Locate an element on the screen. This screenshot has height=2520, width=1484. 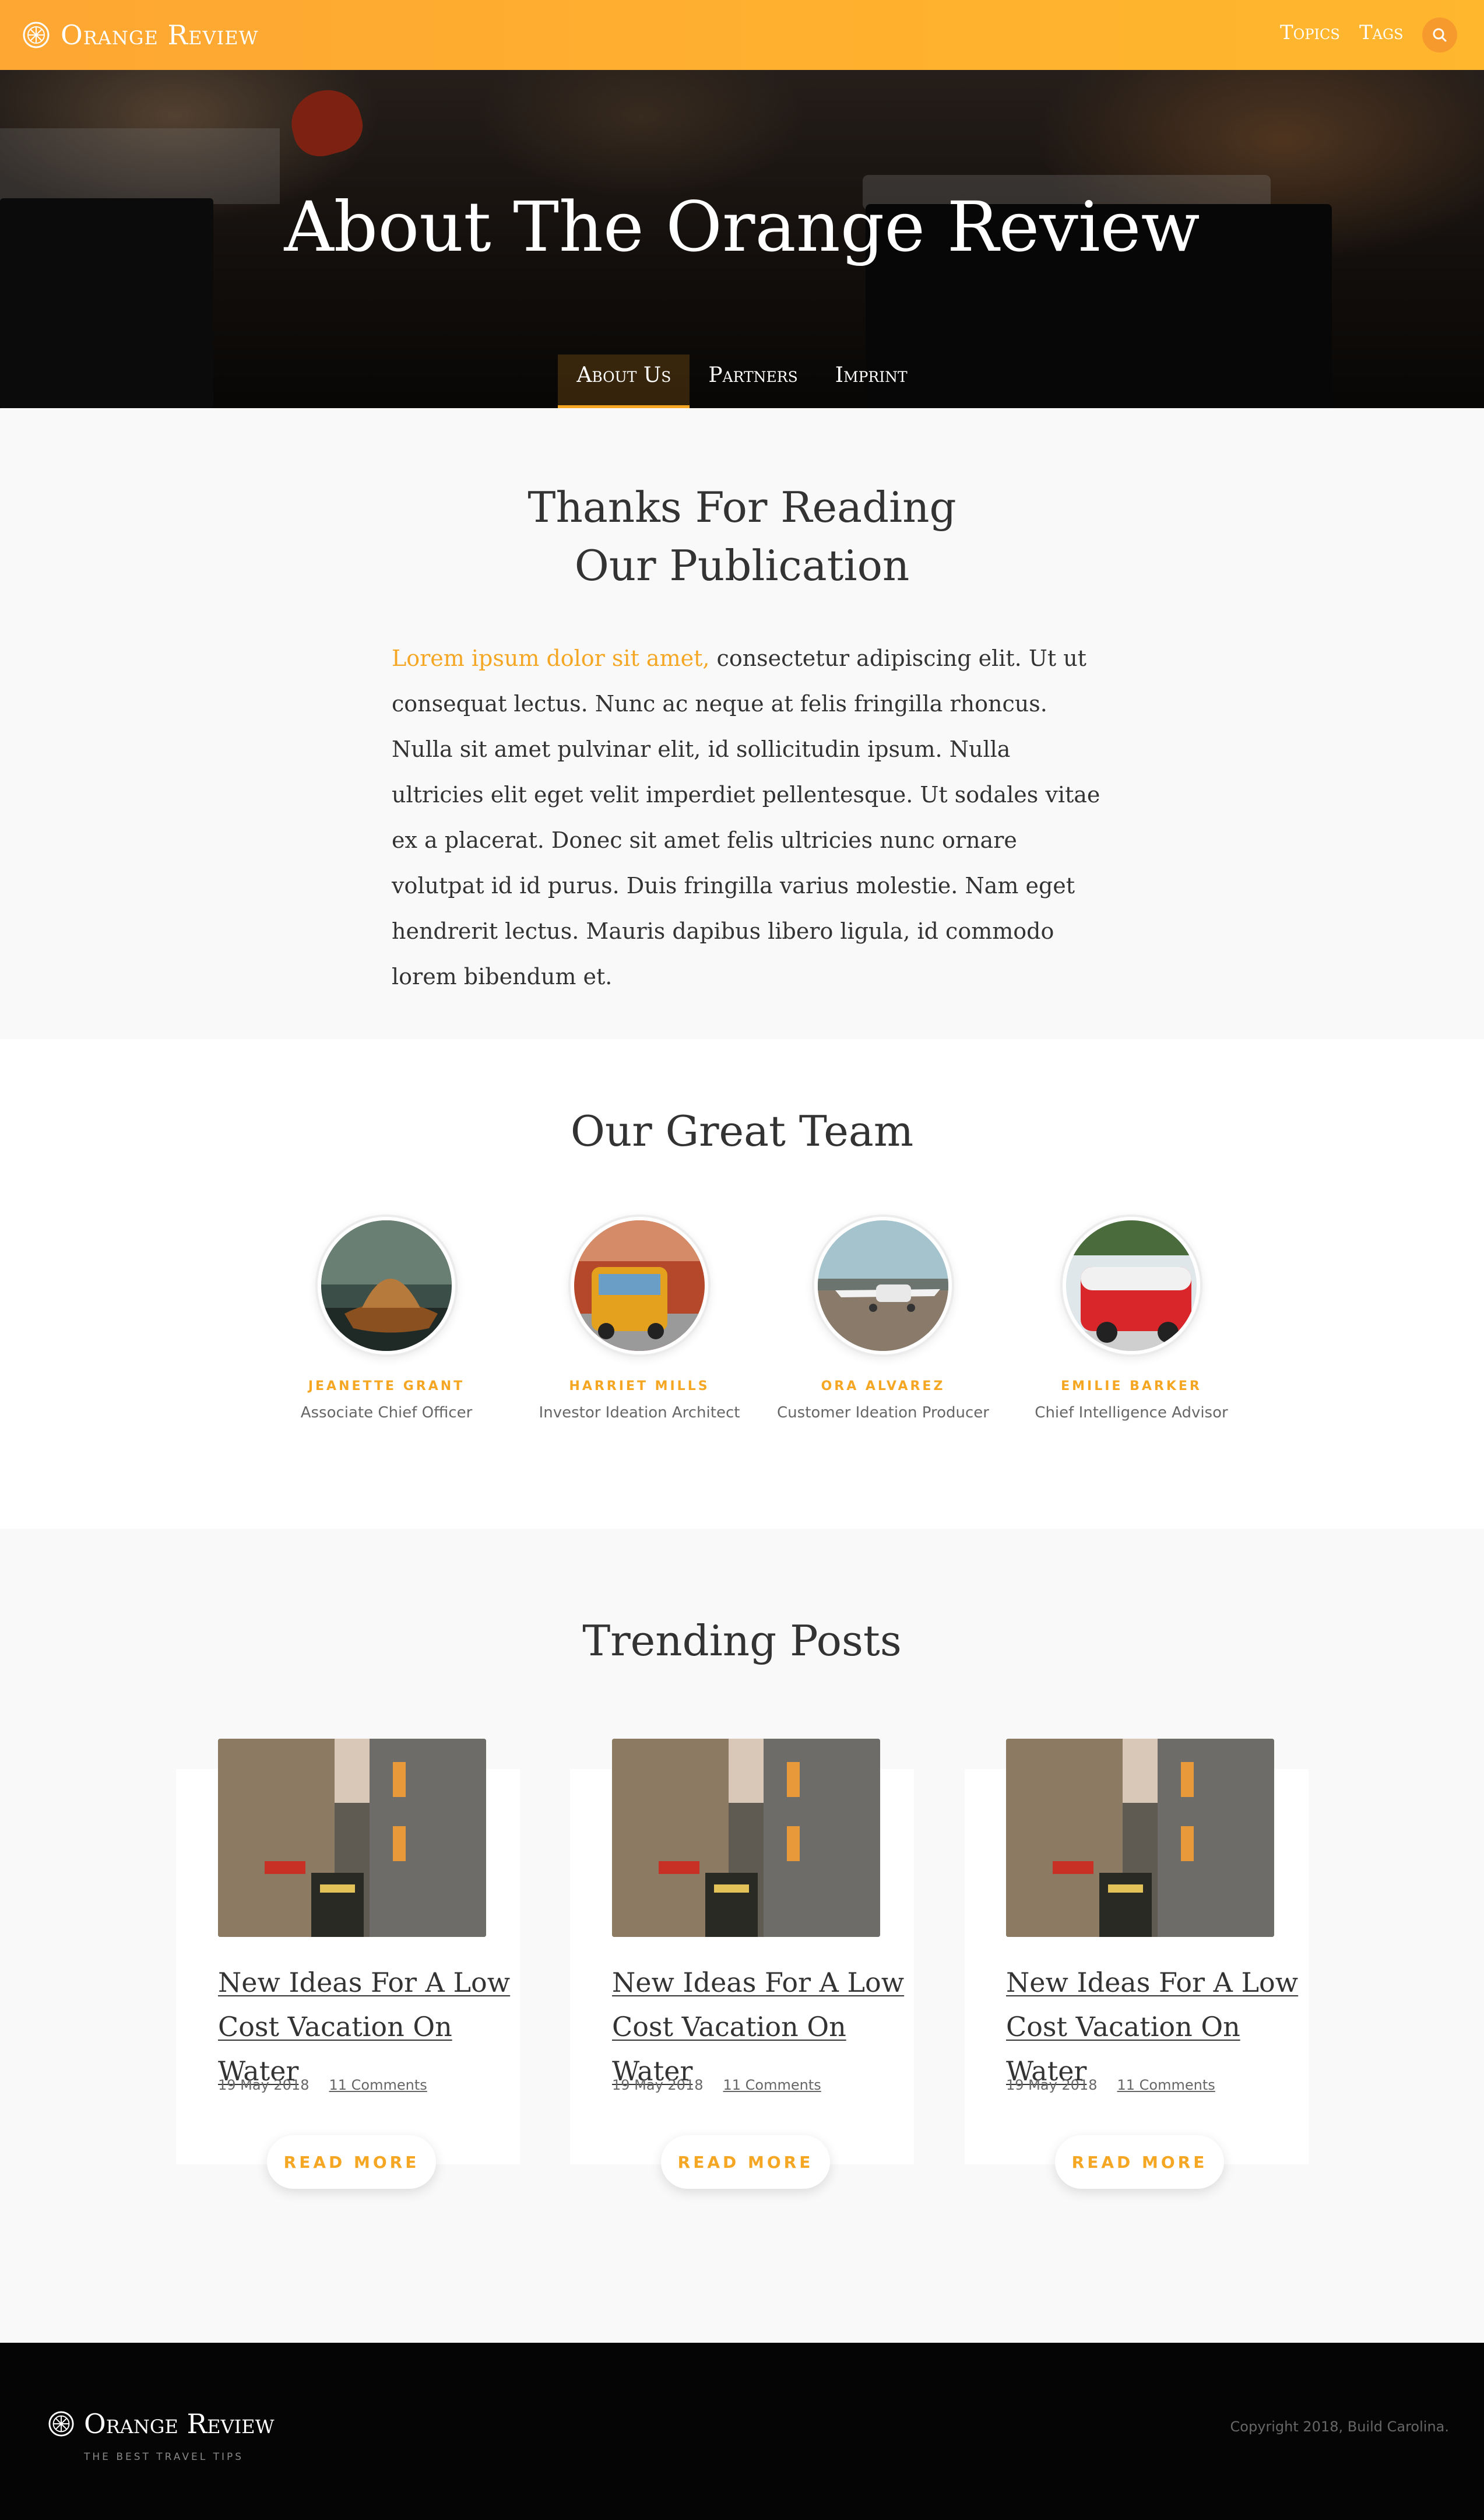
brand-logo-link: Orange Review is located at coordinates (140, 35).